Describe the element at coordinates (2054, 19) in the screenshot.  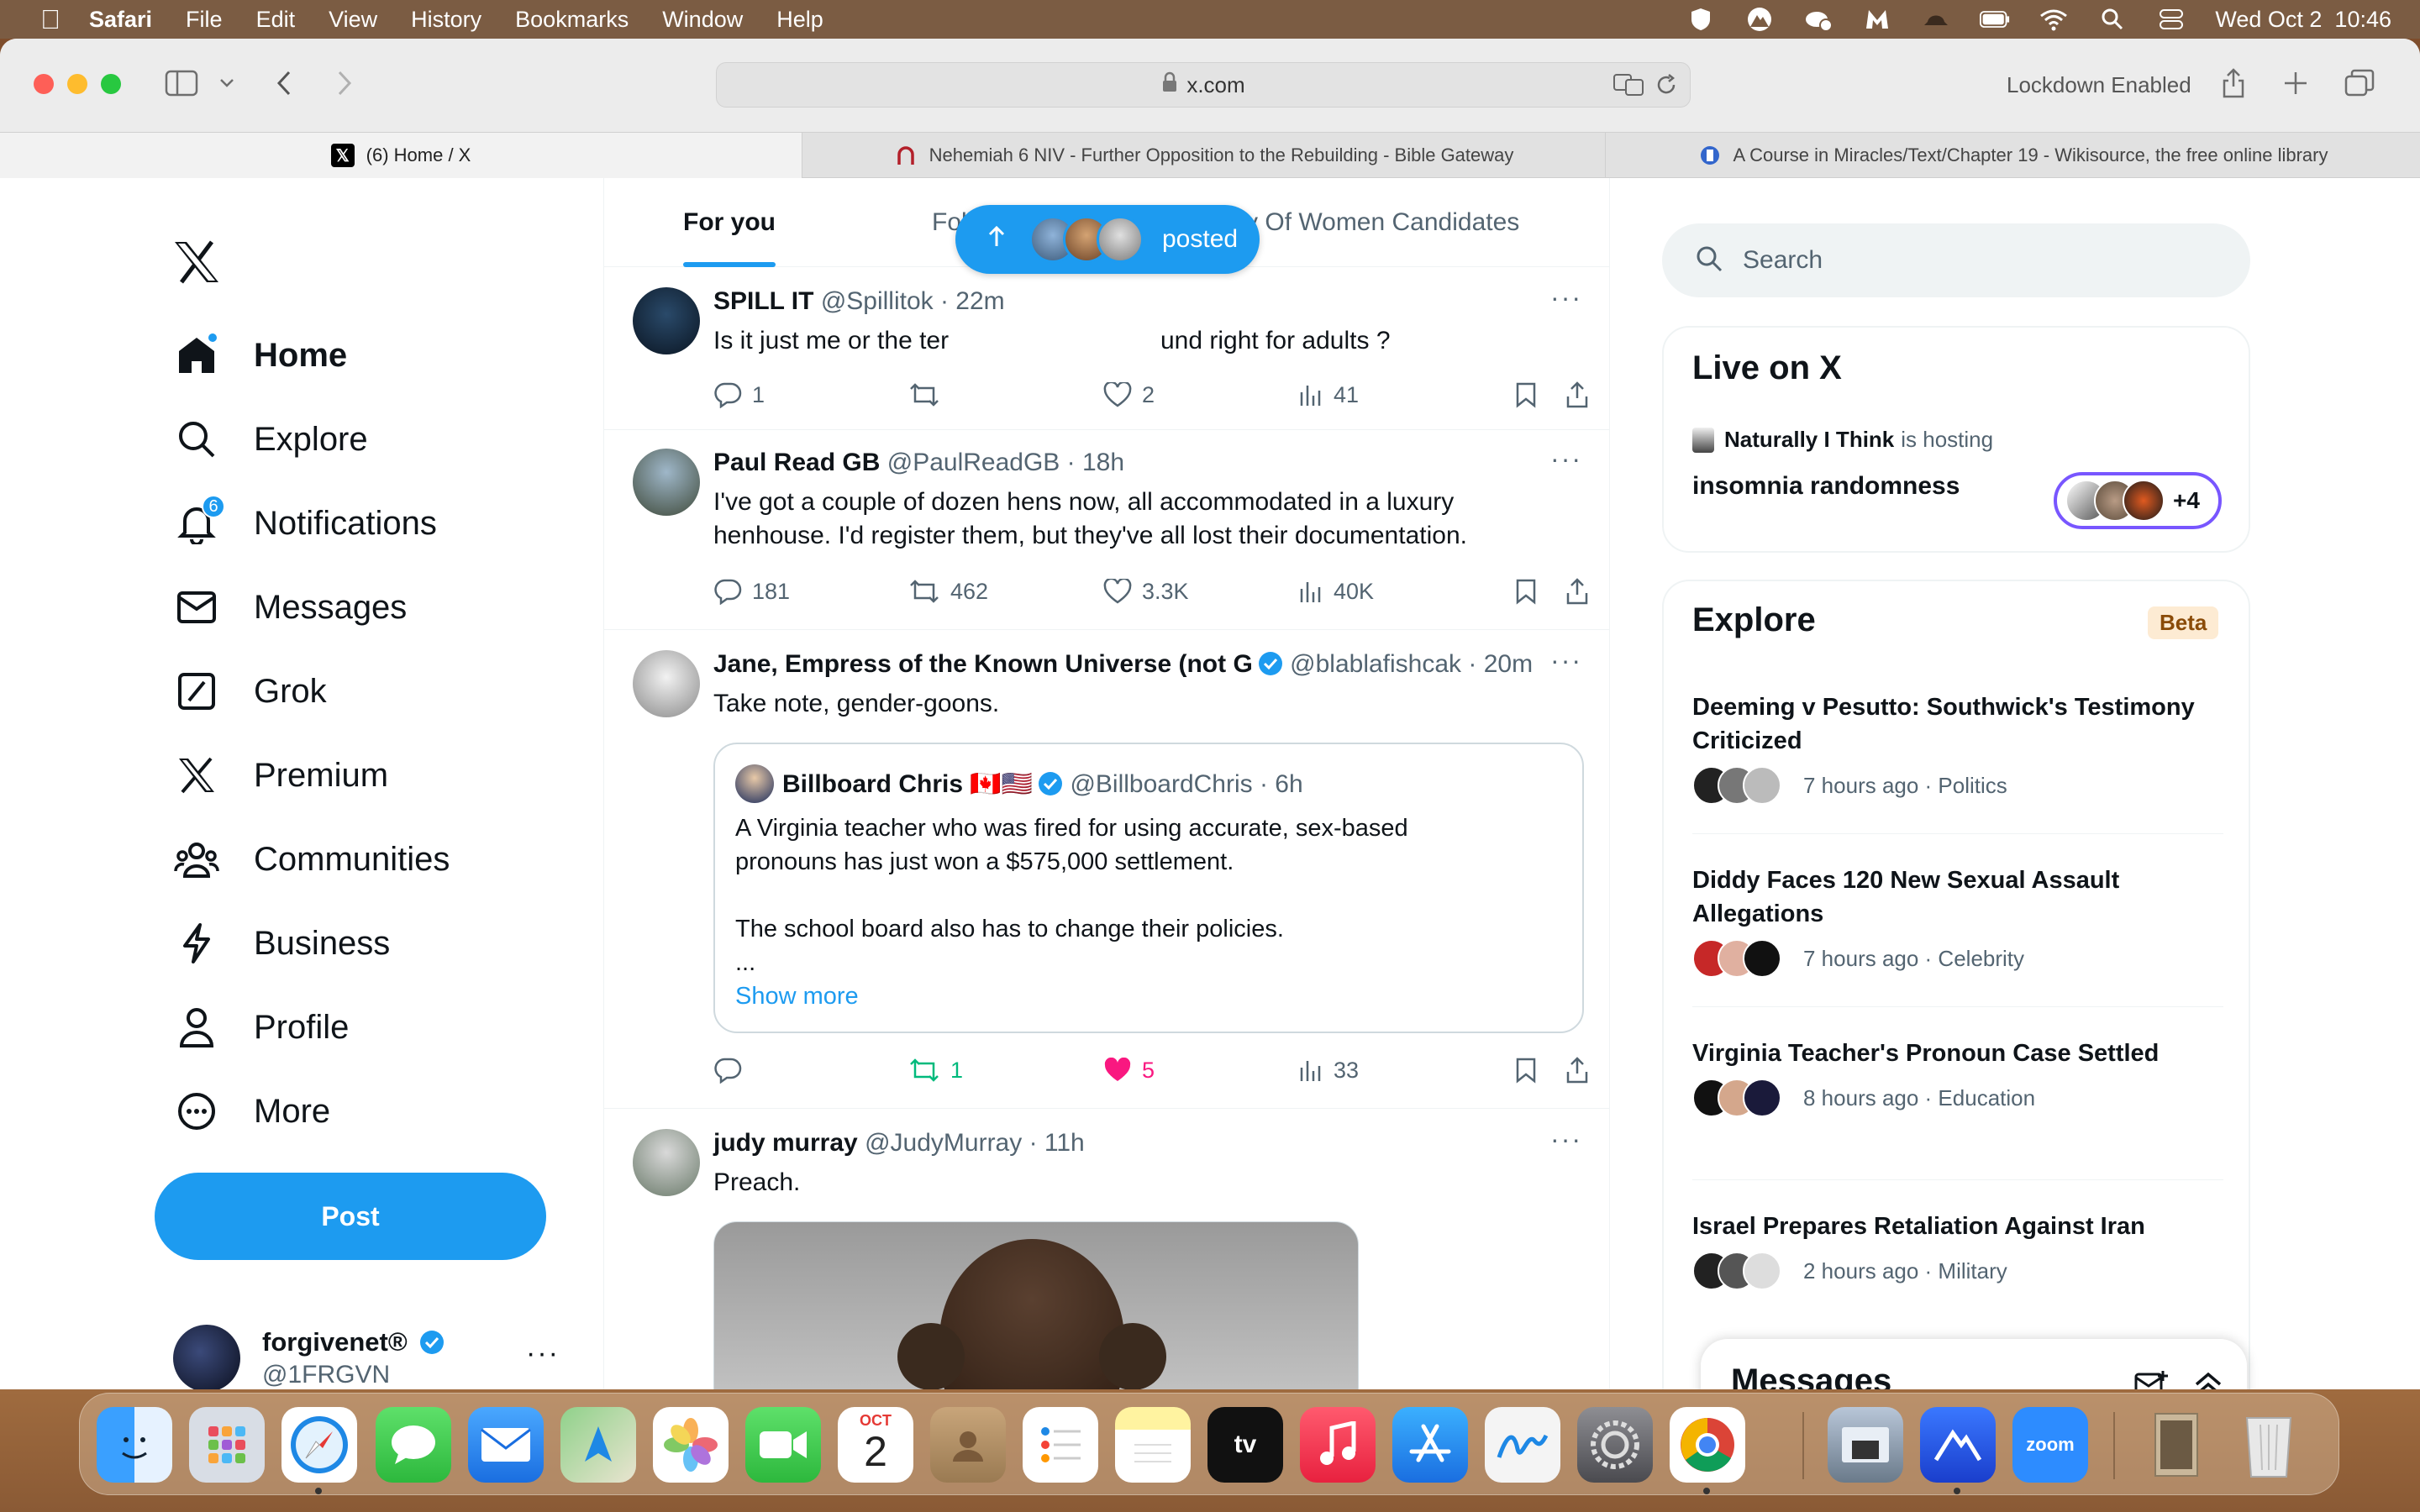
I see `wifi-icon` at that location.